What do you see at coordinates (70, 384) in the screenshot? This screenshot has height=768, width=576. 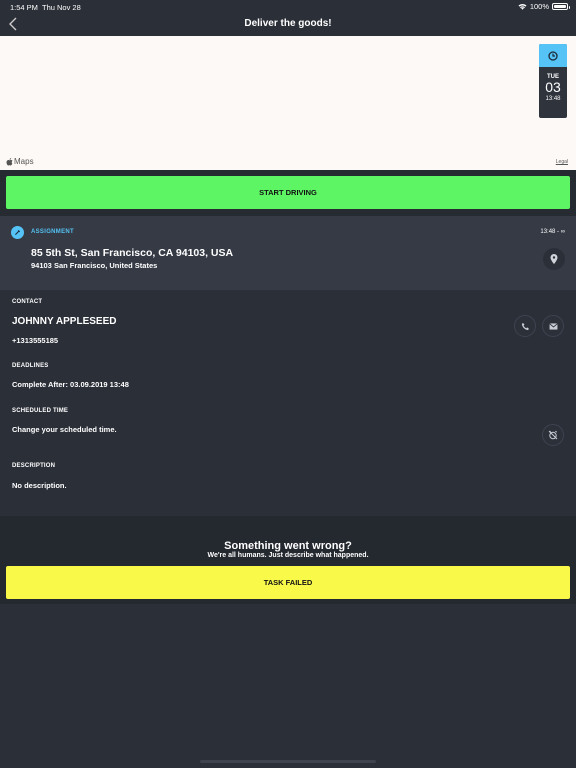 I see `deadline-value: Complete After: 03.09.2019 13:48` at bounding box center [70, 384].